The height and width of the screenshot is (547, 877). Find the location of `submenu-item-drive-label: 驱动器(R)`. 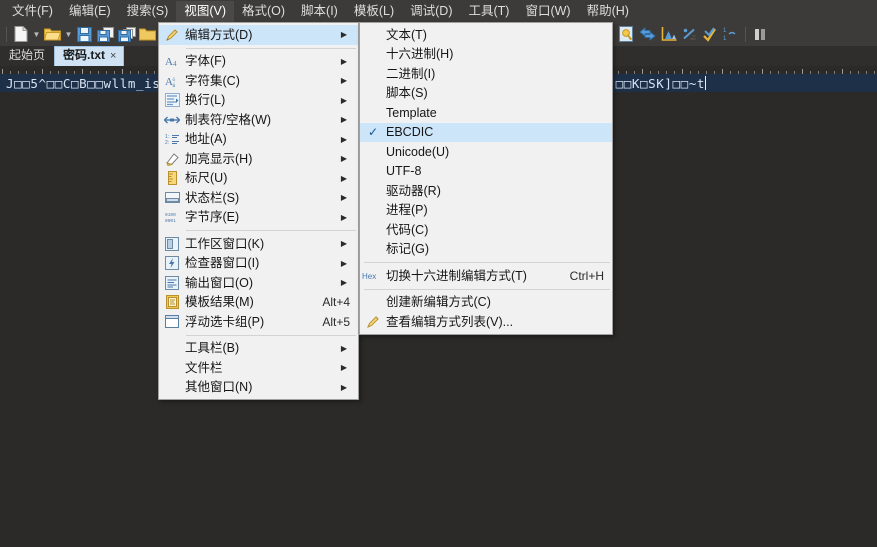

submenu-item-drive-label: 驱动器(R) is located at coordinates (413, 190).